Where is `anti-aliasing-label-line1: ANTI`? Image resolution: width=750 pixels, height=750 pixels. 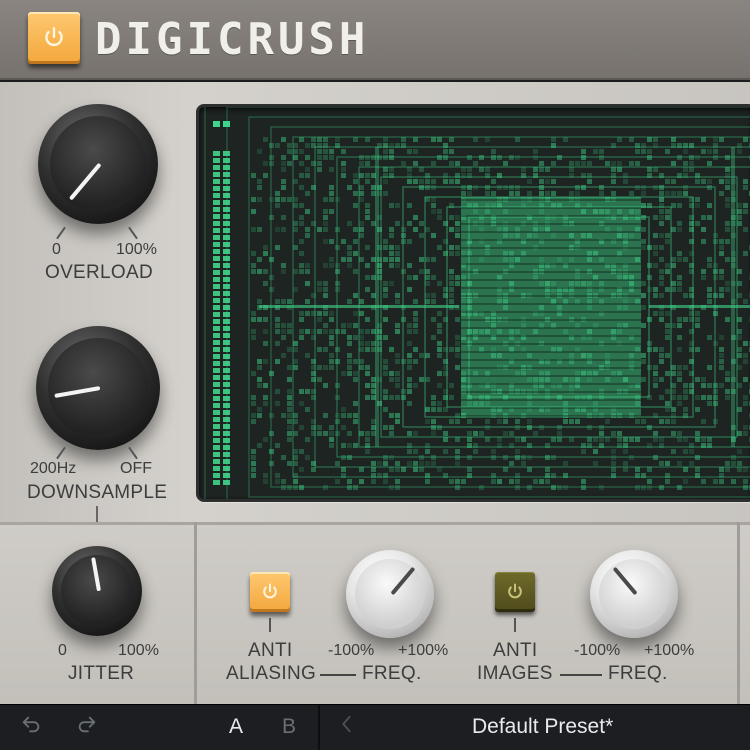 anti-aliasing-label-line1: ANTI is located at coordinates (270, 650).